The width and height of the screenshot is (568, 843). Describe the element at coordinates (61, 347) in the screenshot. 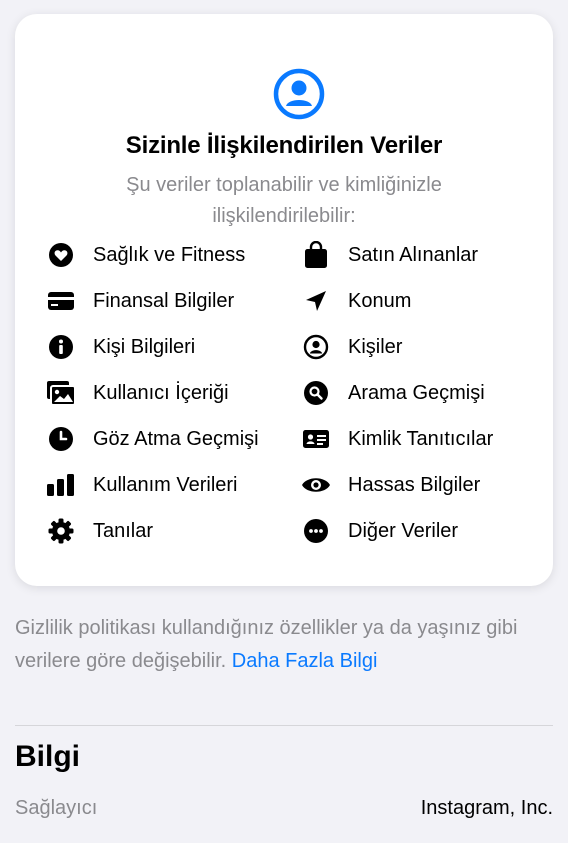

I see `info-icon` at that location.